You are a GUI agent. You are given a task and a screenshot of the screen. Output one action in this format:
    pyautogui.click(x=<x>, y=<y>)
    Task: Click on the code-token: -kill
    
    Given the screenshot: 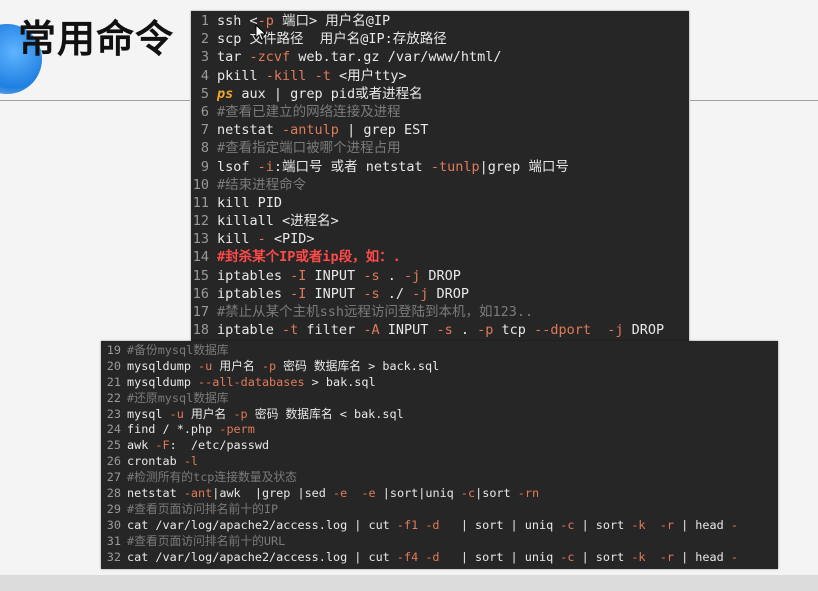 What is the action you would take?
    pyautogui.click(x=286, y=75)
    